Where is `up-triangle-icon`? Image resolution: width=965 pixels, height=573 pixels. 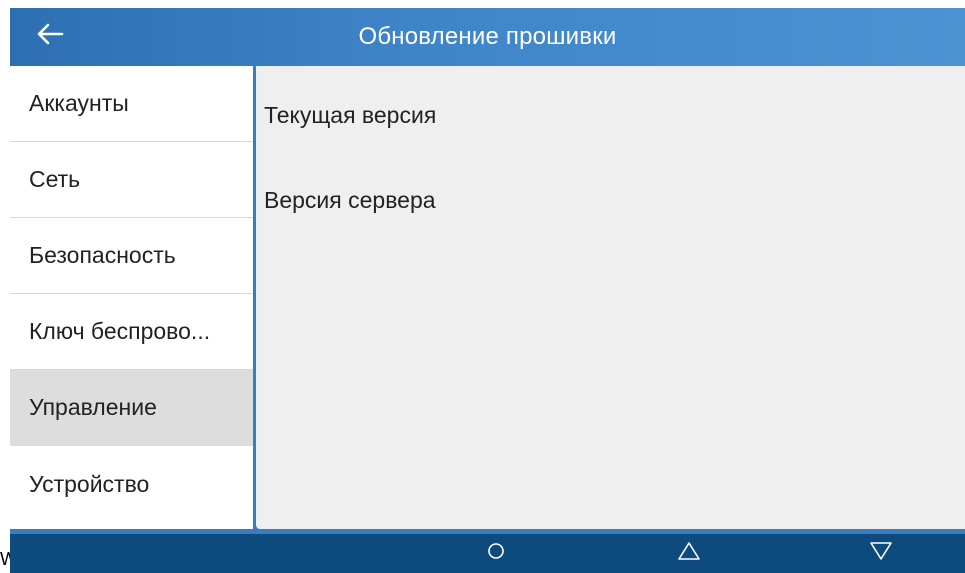
up-triangle-icon is located at coordinates (689, 553).